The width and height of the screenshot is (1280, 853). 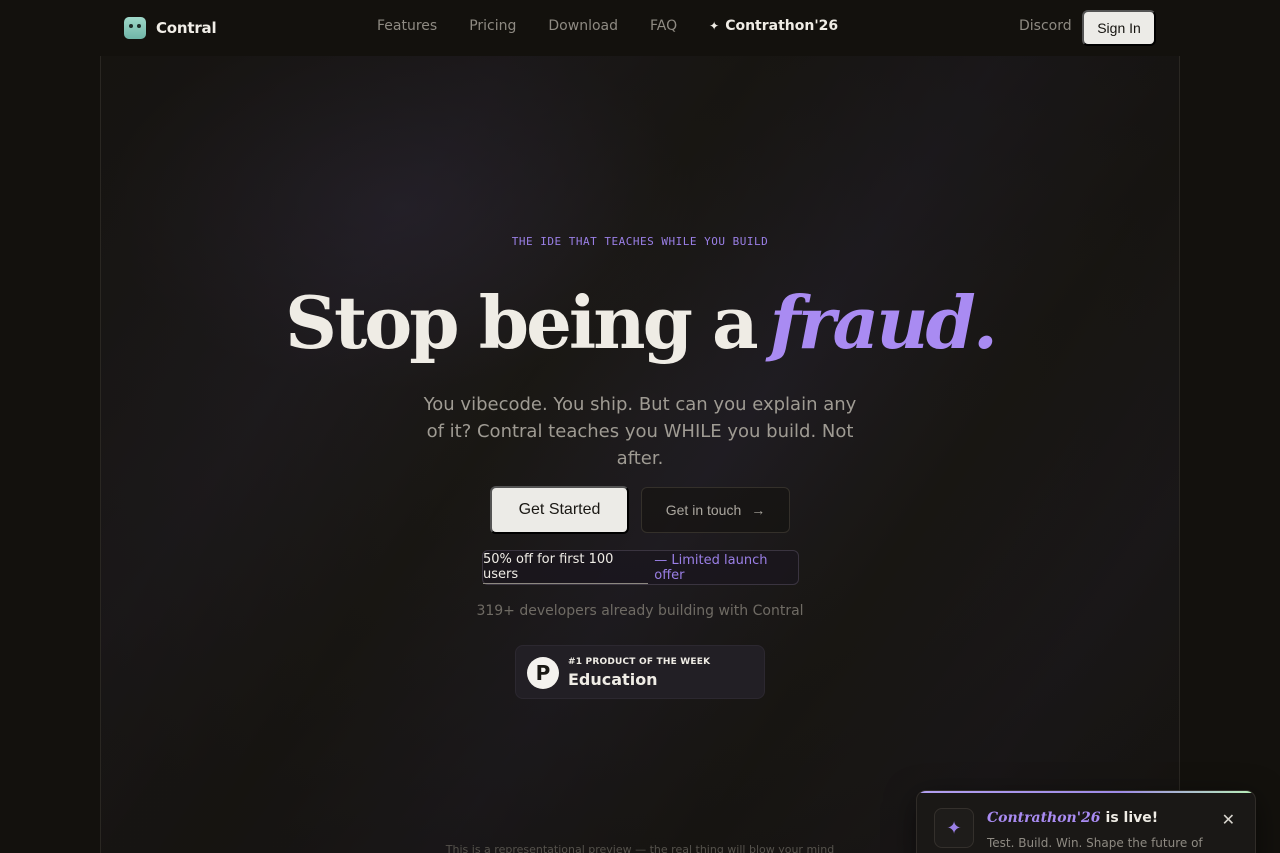 What do you see at coordinates (566, 568) in the screenshot?
I see `offer-main-text: 50% off for first 100 users` at bounding box center [566, 568].